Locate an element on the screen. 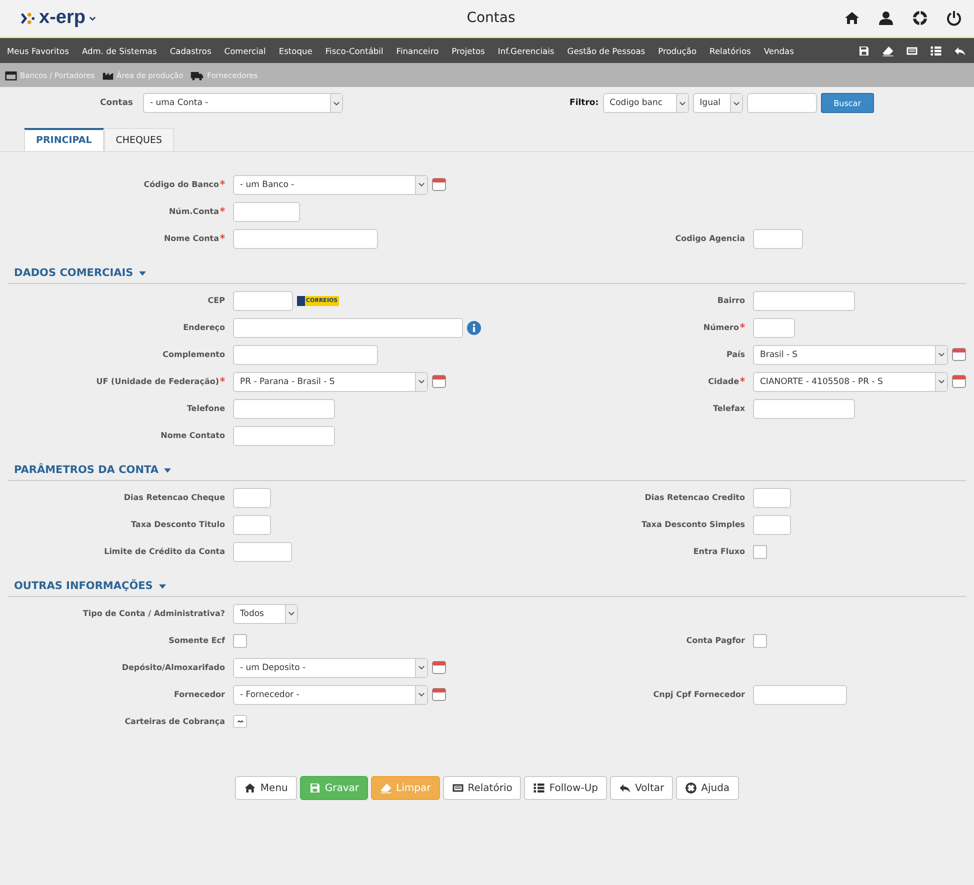  section-header: OUTRAS INFORMAÇÕES is located at coordinates (83, 586).